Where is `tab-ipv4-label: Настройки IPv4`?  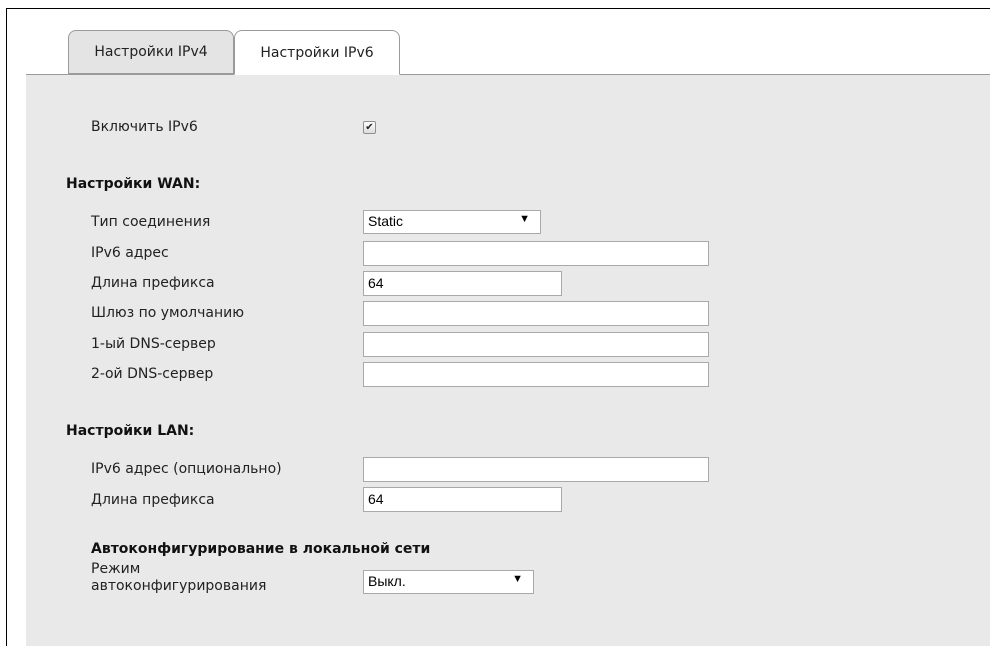
tab-ipv4-label: Настройки IPv4 is located at coordinates (151, 52).